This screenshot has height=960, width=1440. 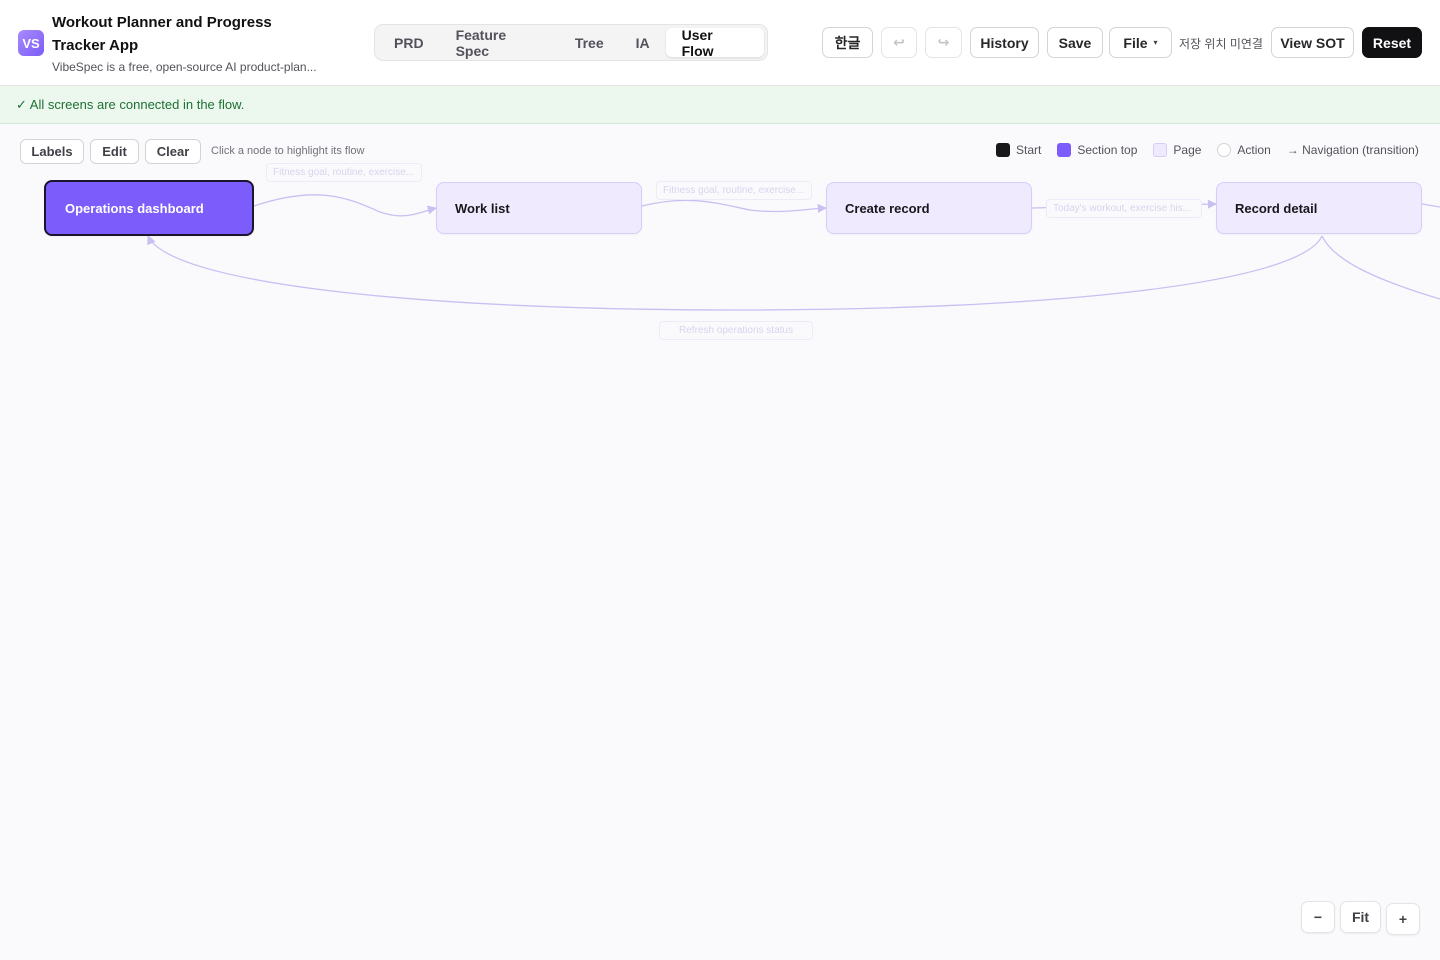 I want to click on tab-feature-spec: Feature Spec, so click(x=499, y=43).